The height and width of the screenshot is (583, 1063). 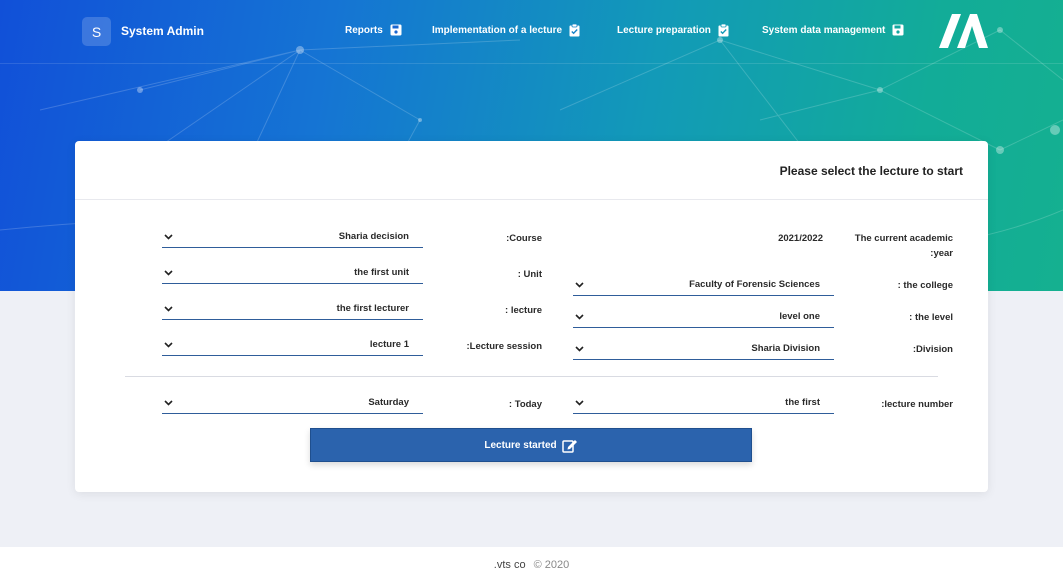 What do you see at coordinates (292, 345) in the screenshot?
I see `lecture-session-select: lecture 1` at bounding box center [292, 345].